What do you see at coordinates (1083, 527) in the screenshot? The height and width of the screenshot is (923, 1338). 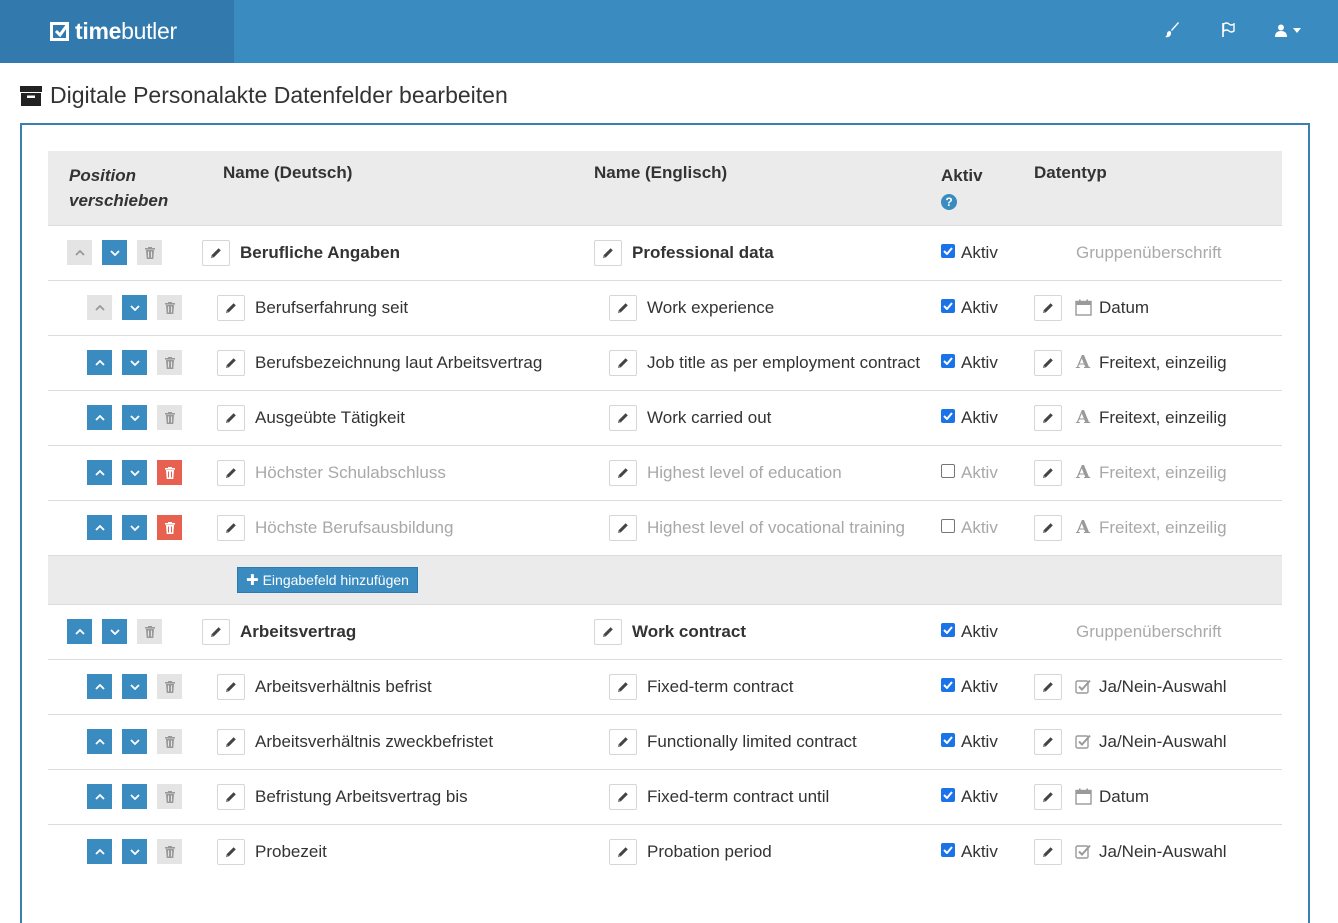 I see `font-icon: A` at bounding box center [1083, 527].